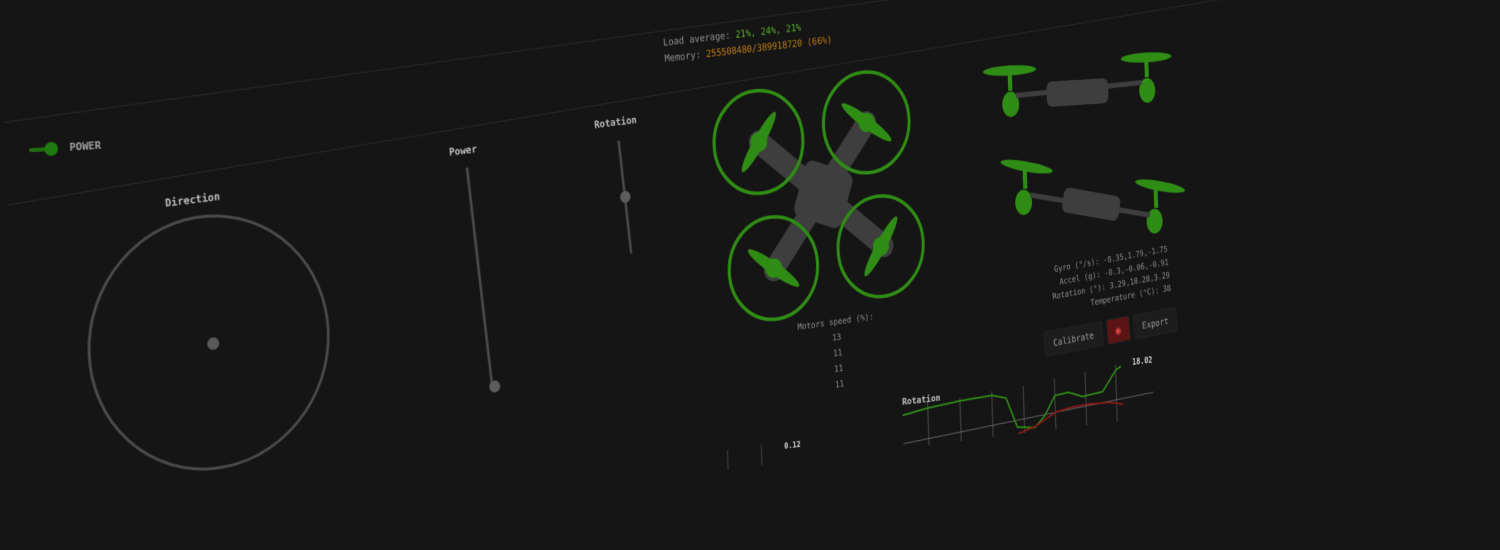 Image resolution: width=1500 pixels, height=550 pixels. Describe the element at coordinates (1081, 96) in the screenshot. I see `drone-side-view-front` at that location.